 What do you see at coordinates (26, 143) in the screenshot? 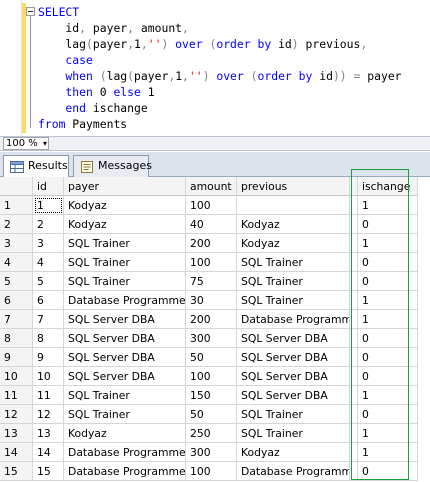
I see `zoom-select: 100 % ▾` at bounding box center [26, 143].